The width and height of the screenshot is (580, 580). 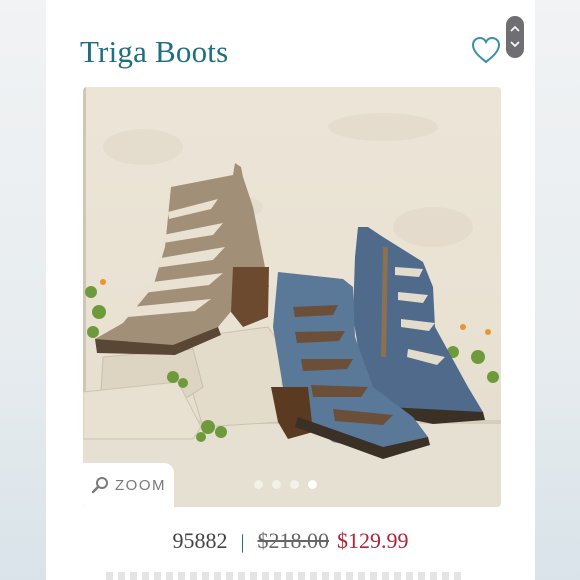 What do you see at coordinates (23, 290) in the screenshot?
I see `background-left` at bounding box center [23, 290].